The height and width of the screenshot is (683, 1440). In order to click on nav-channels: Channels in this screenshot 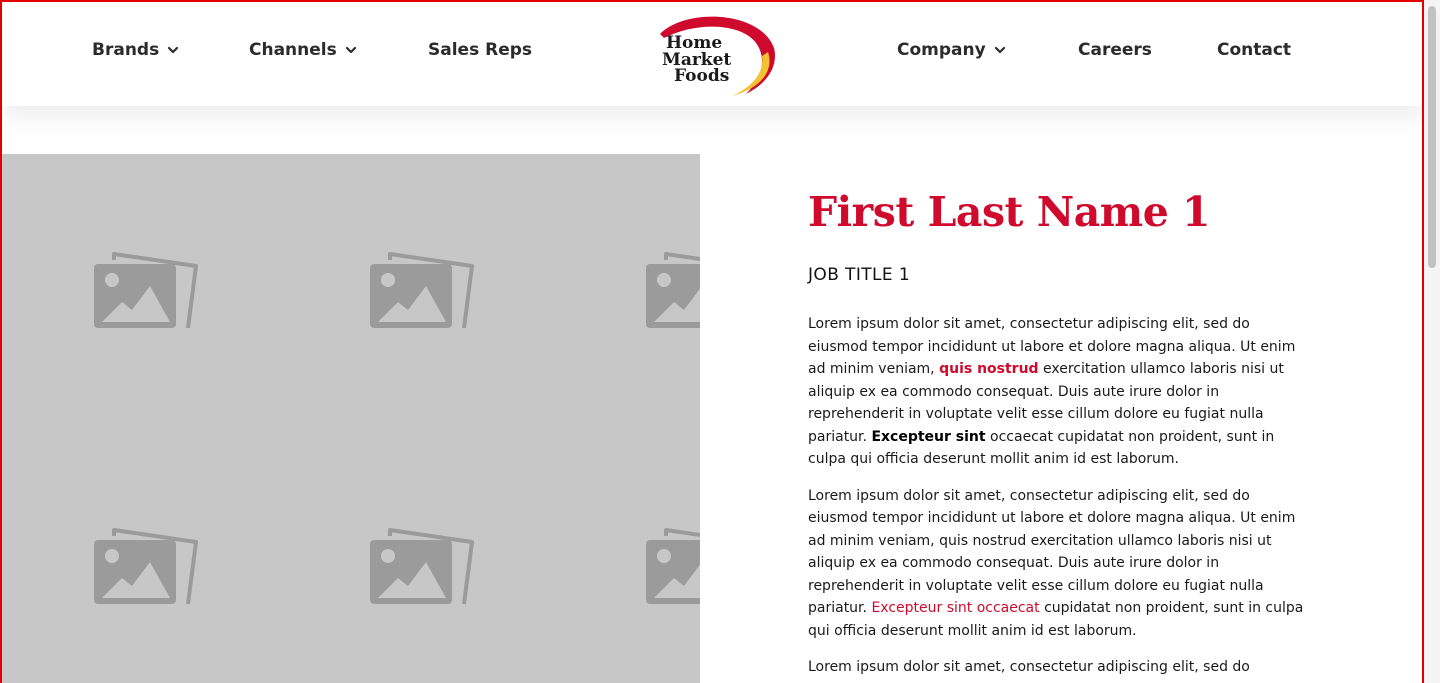, I will do `click(303, 50)`.